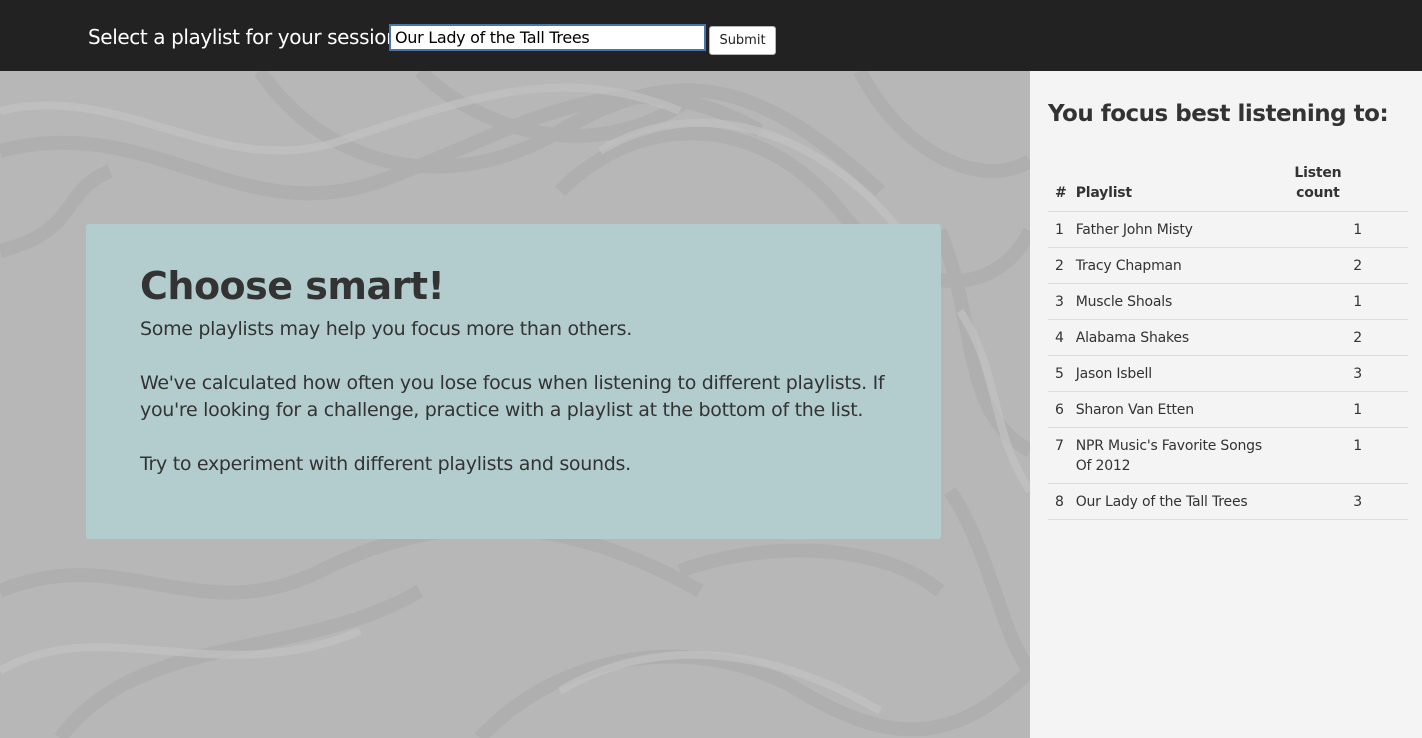  I want to click on row-playlist: Our Lady of the Tall Trees, so click(1174, 501).